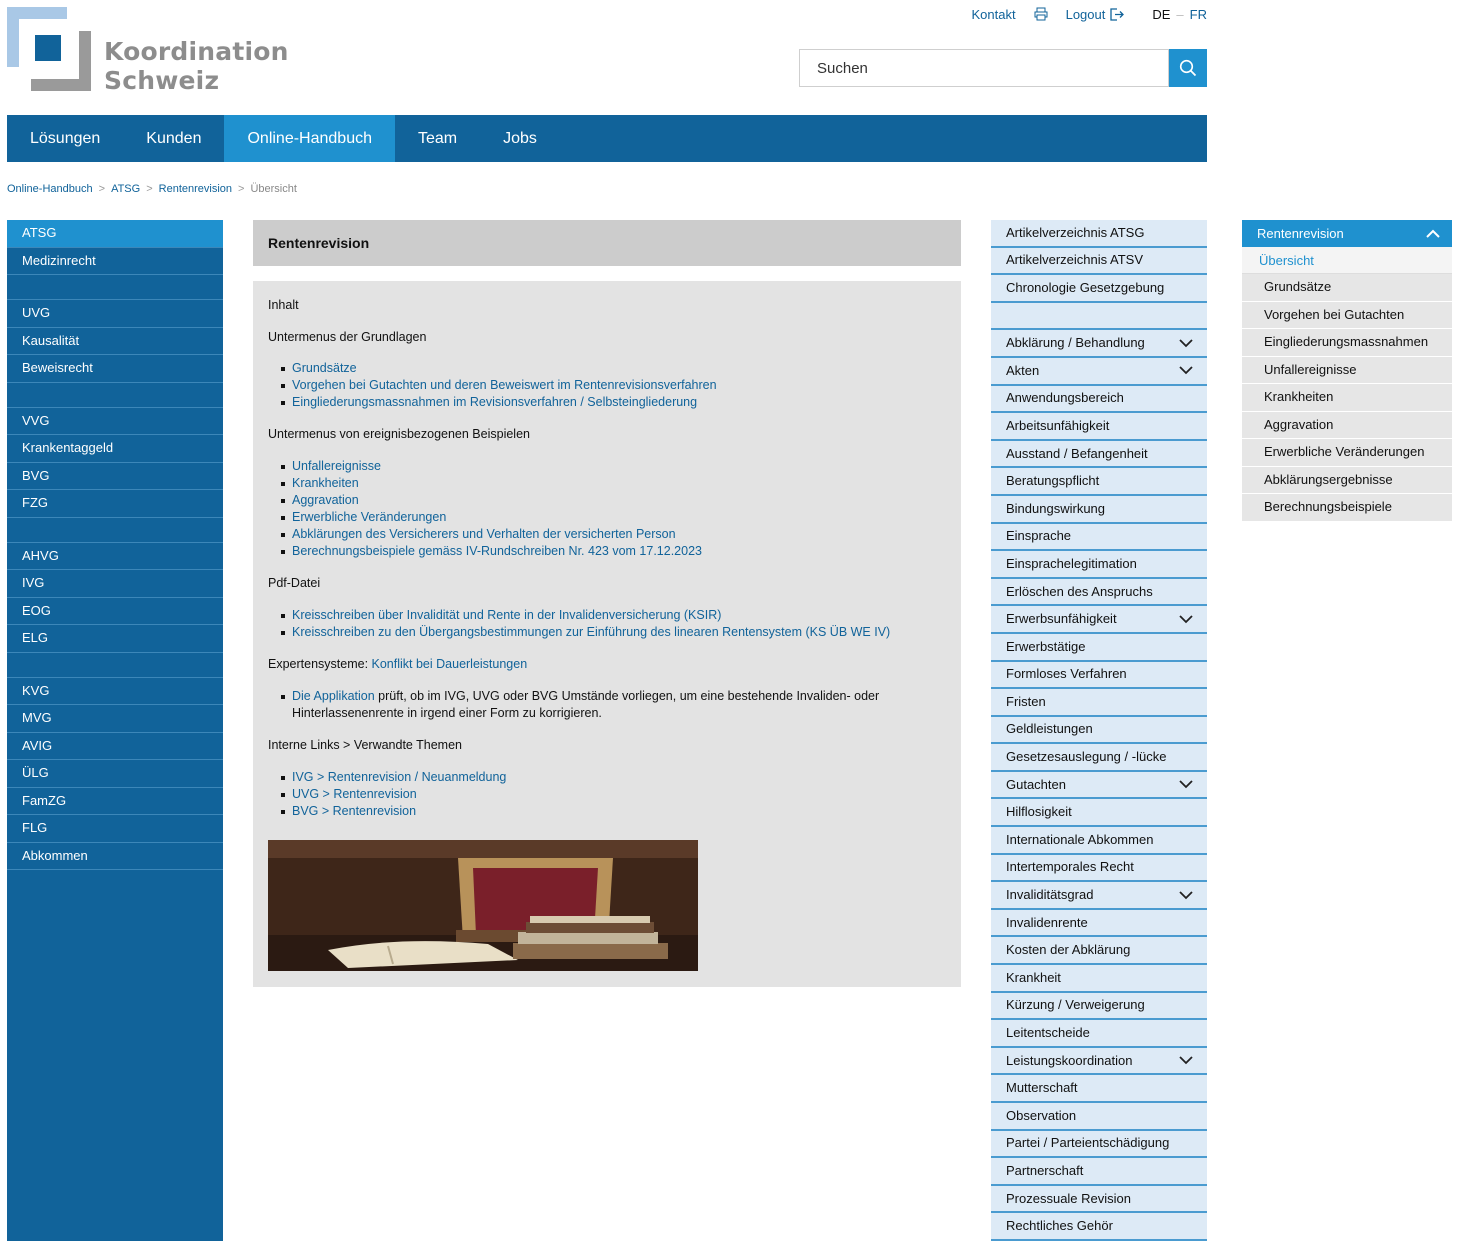 The image size is (1461, 1241). Describe the element at coordinates (520, 138) in the screenshot. I see `nav-jobs: Jobs` at that location.